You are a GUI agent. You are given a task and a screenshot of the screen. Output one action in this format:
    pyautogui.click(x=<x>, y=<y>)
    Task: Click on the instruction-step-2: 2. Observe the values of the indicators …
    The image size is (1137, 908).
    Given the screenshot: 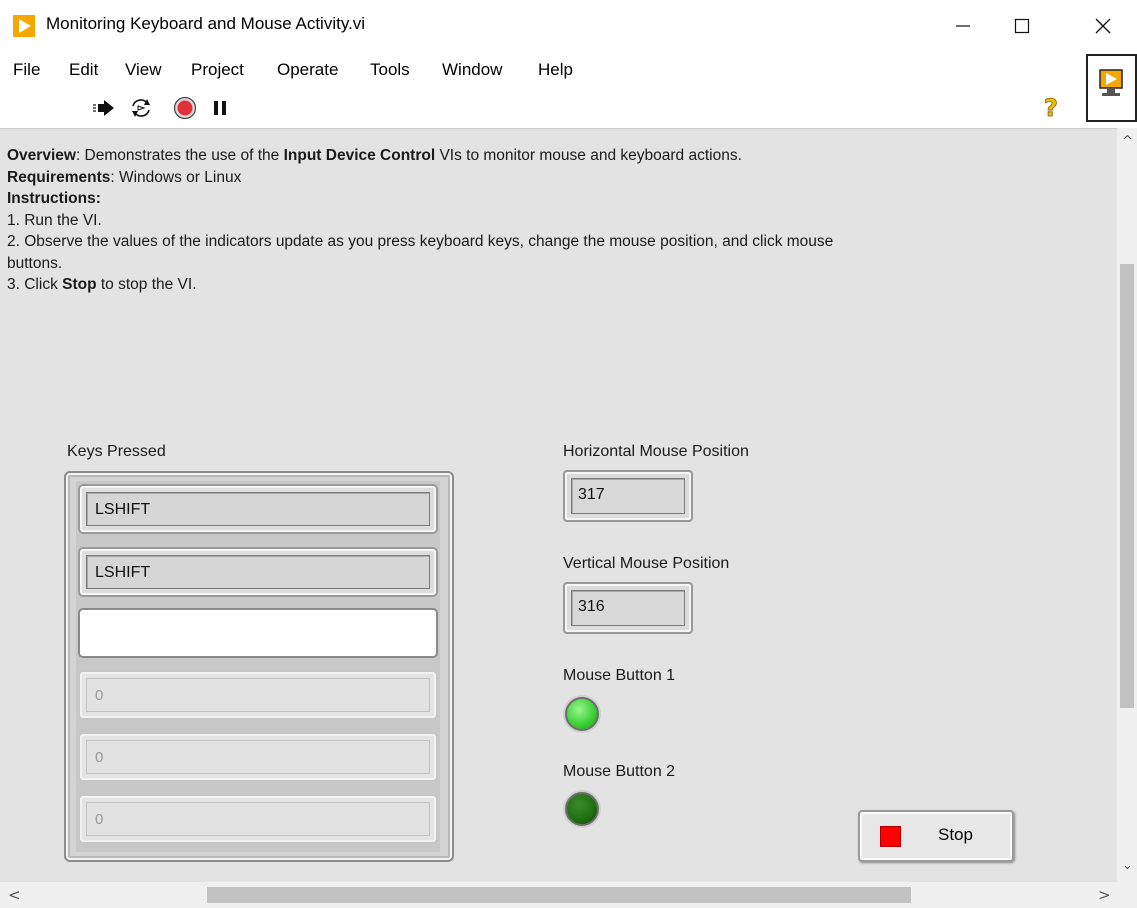 What is the action you would take?
    pyautogui.click(x=420, y=241)
    